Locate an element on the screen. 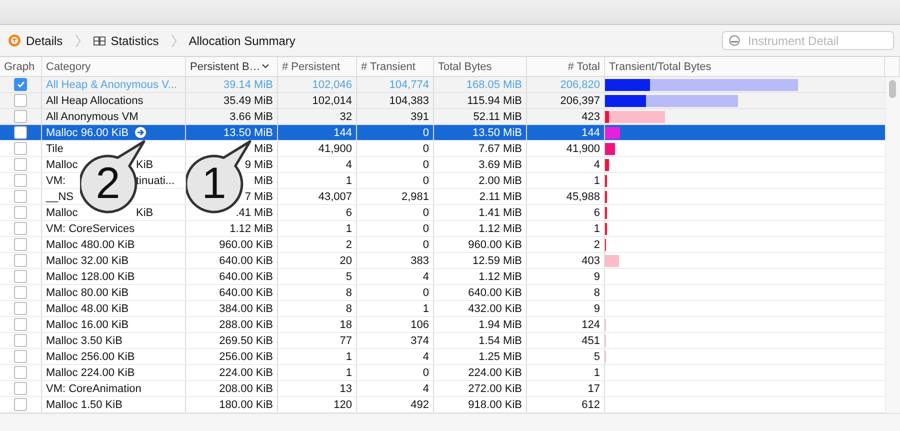  scrollbar-thumb is located at coordinates (892, 89).